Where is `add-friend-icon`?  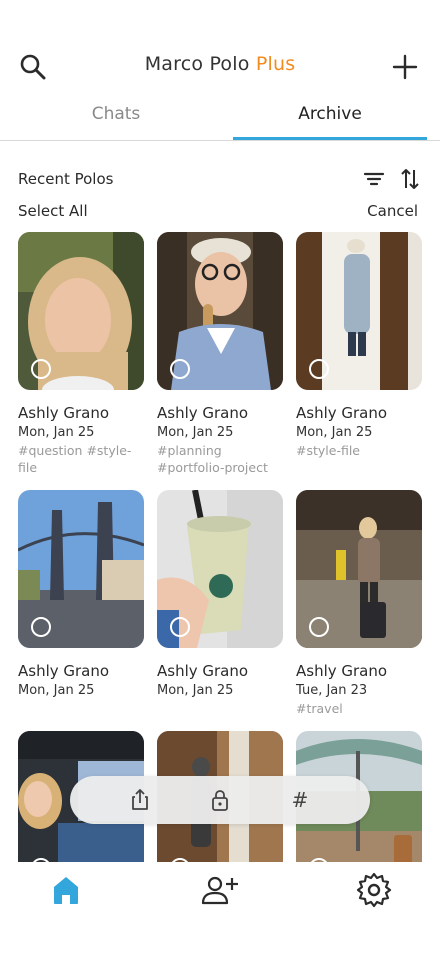 add-friend-icon is located at coordinates (220, 890).